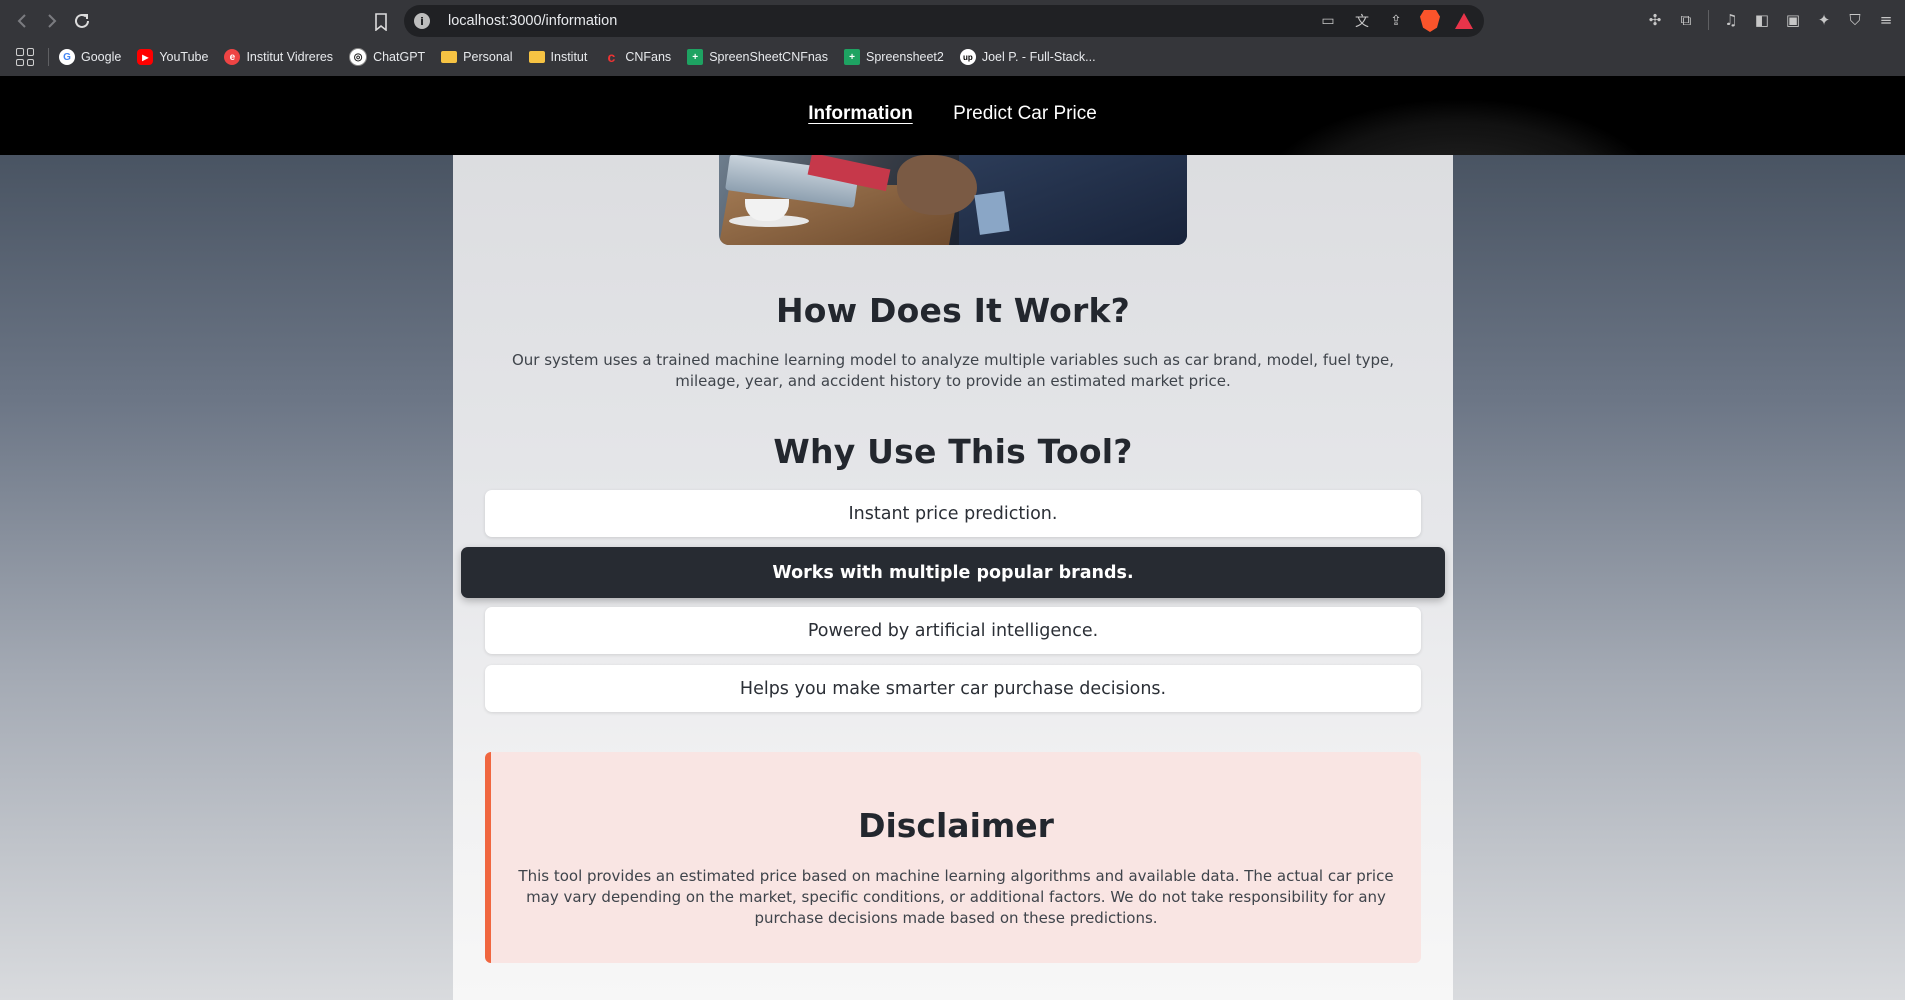 The image size is (1905, 1000). I want to click on bookmark-icon, so click(381, 22).